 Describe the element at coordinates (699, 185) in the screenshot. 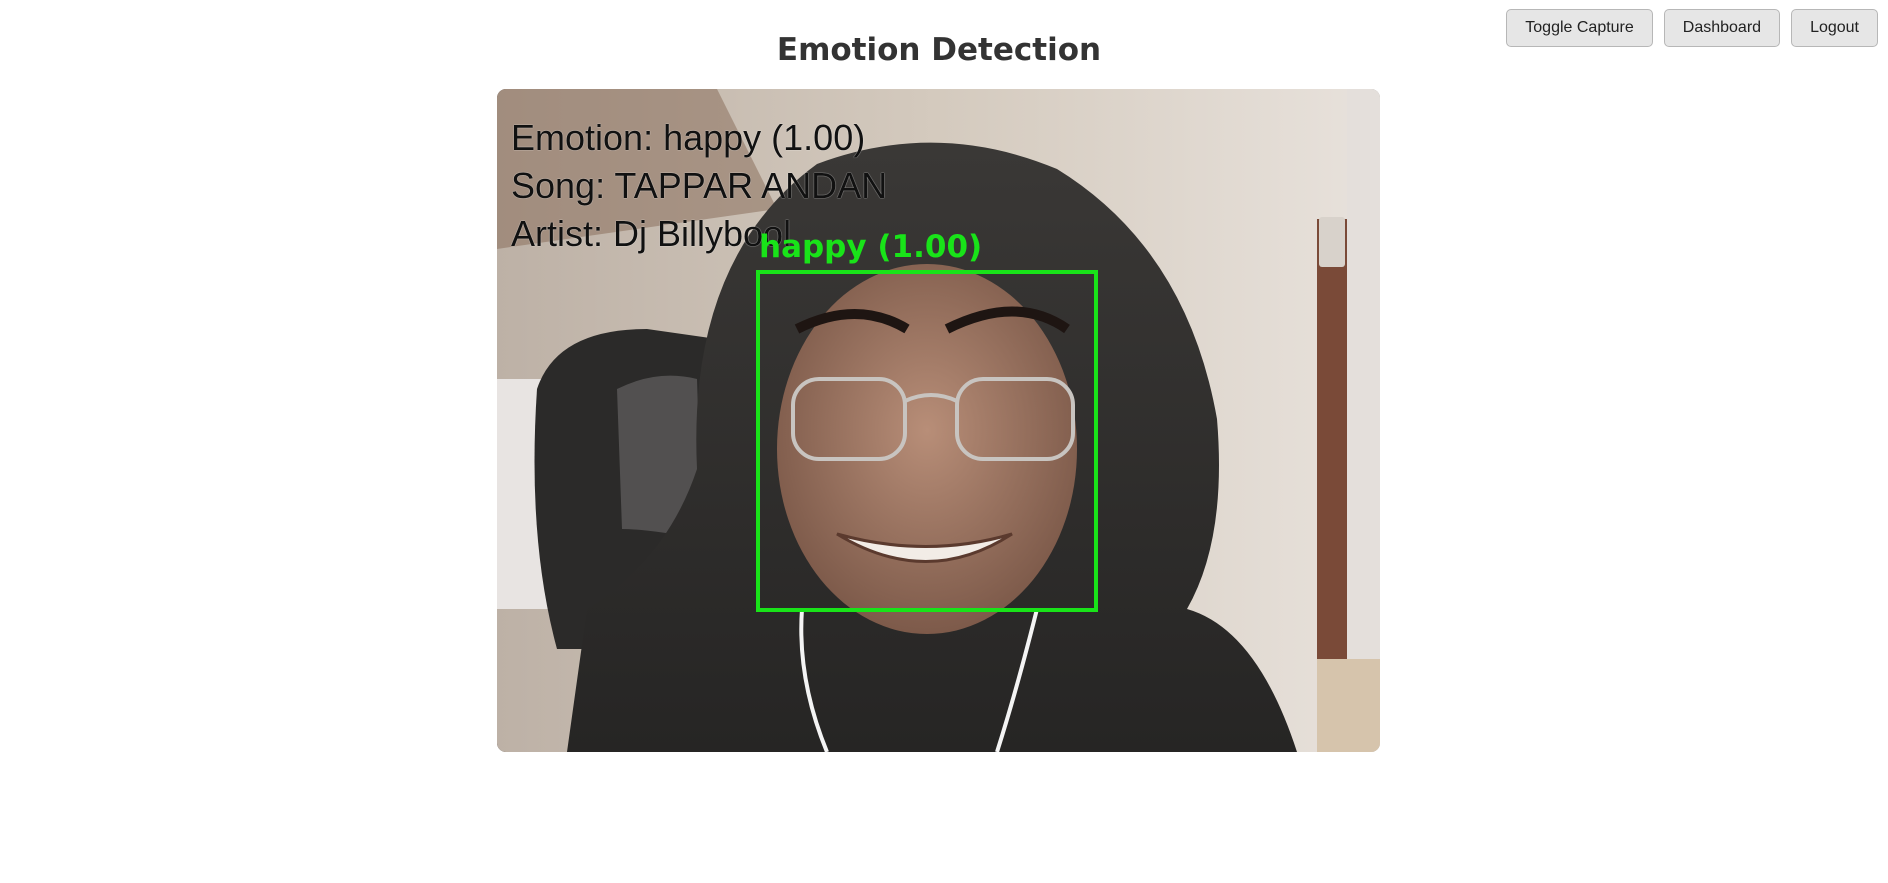

I see `song-overlay-text: Song: TAPPAR ANDAN` at that location.